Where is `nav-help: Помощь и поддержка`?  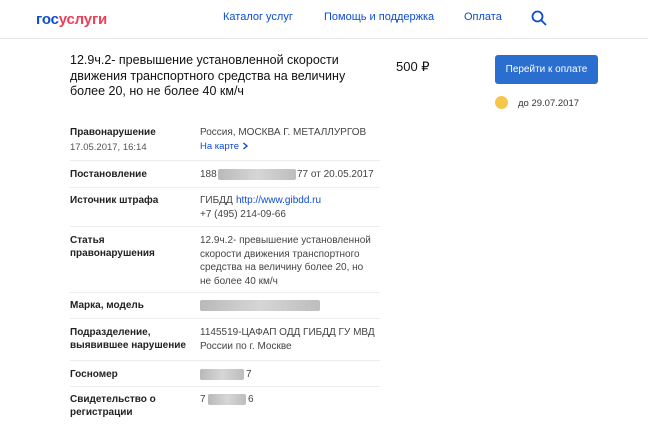
nav-help: Помощь и поддержка is located at coordinates (379, 17).